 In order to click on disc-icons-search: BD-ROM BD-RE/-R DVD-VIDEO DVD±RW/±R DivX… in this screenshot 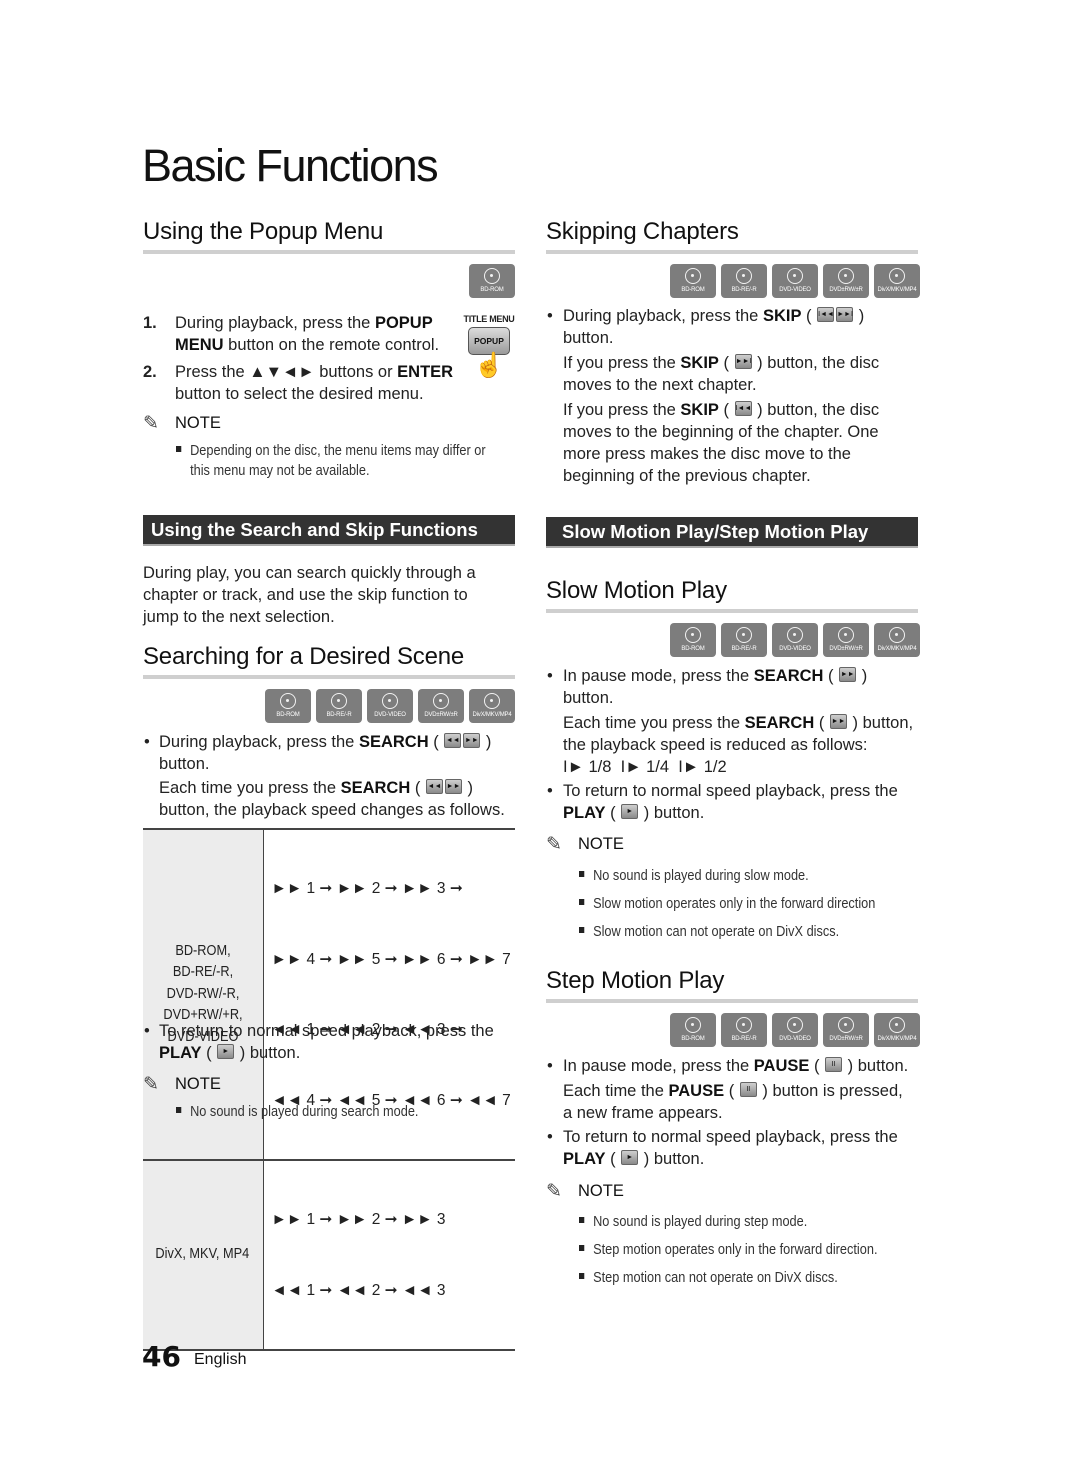, I will do `click(390, 706)`.